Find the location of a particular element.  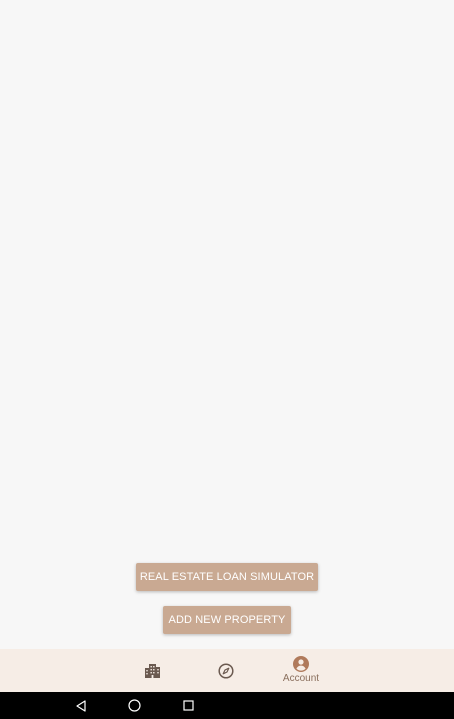

account-circle-icon is located at coordinates (301, 664).